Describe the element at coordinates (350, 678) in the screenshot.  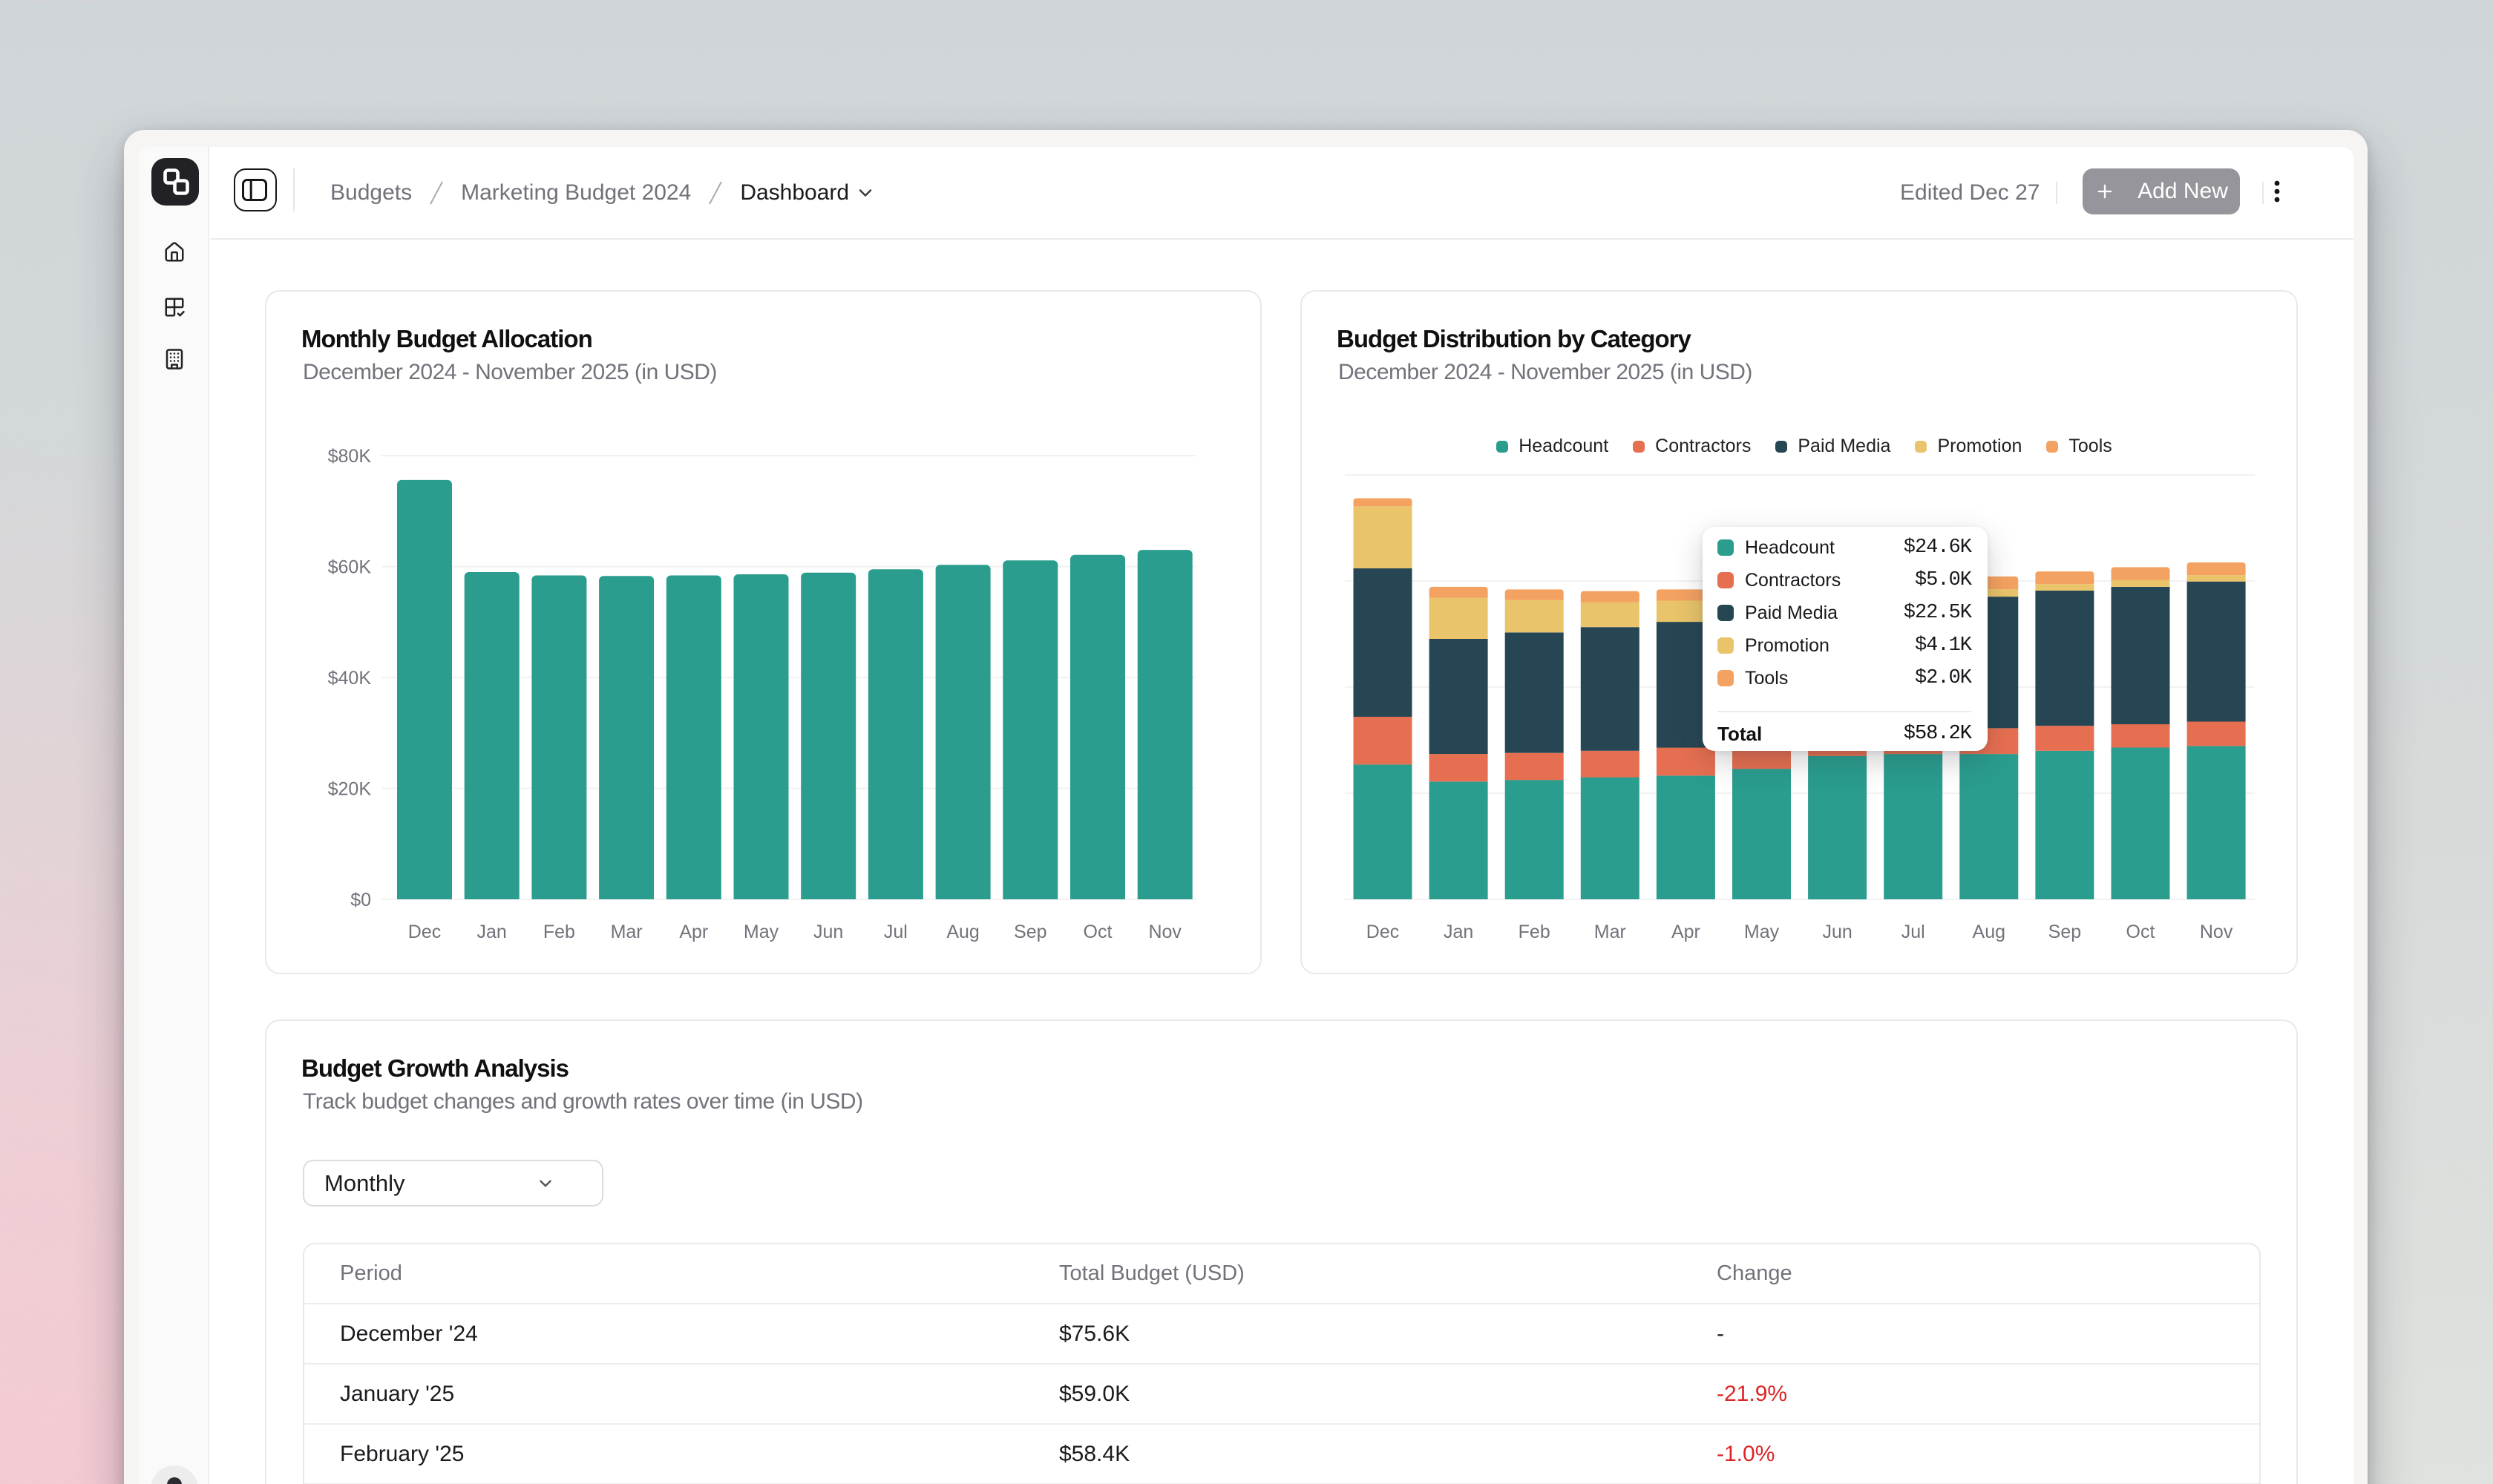
I see `svg-text: $40K` at that location.